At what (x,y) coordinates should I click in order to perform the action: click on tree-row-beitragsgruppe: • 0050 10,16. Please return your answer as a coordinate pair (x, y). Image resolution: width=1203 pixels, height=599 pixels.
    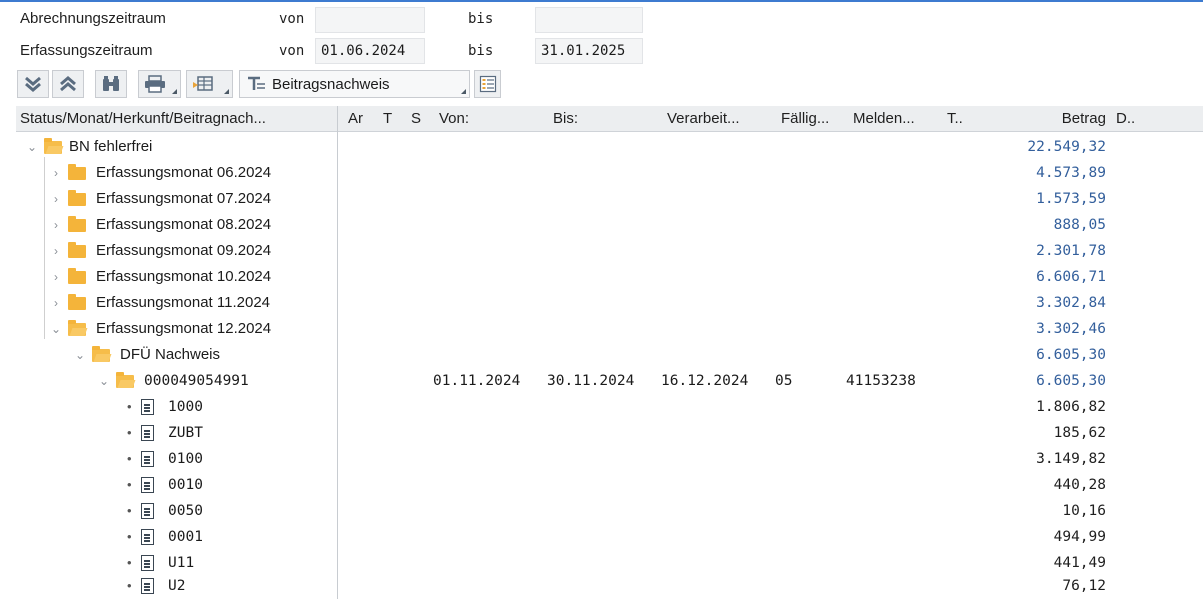
    Looking at the image, I should click on (609, 511).